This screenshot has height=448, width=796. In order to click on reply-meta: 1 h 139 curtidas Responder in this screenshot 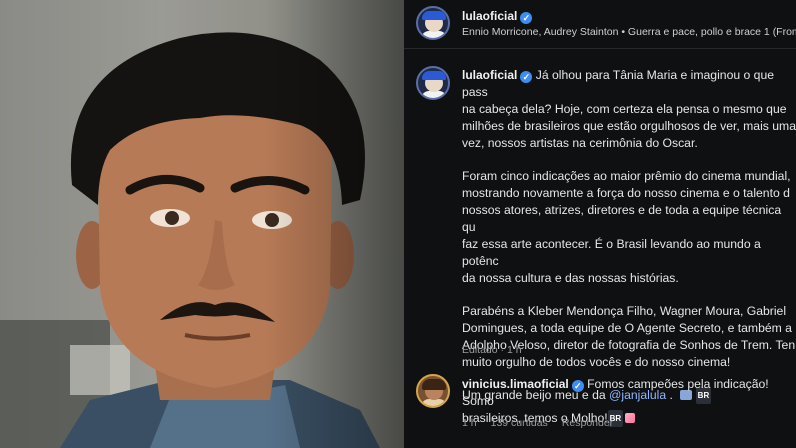, I will do `click(544, 423)`.